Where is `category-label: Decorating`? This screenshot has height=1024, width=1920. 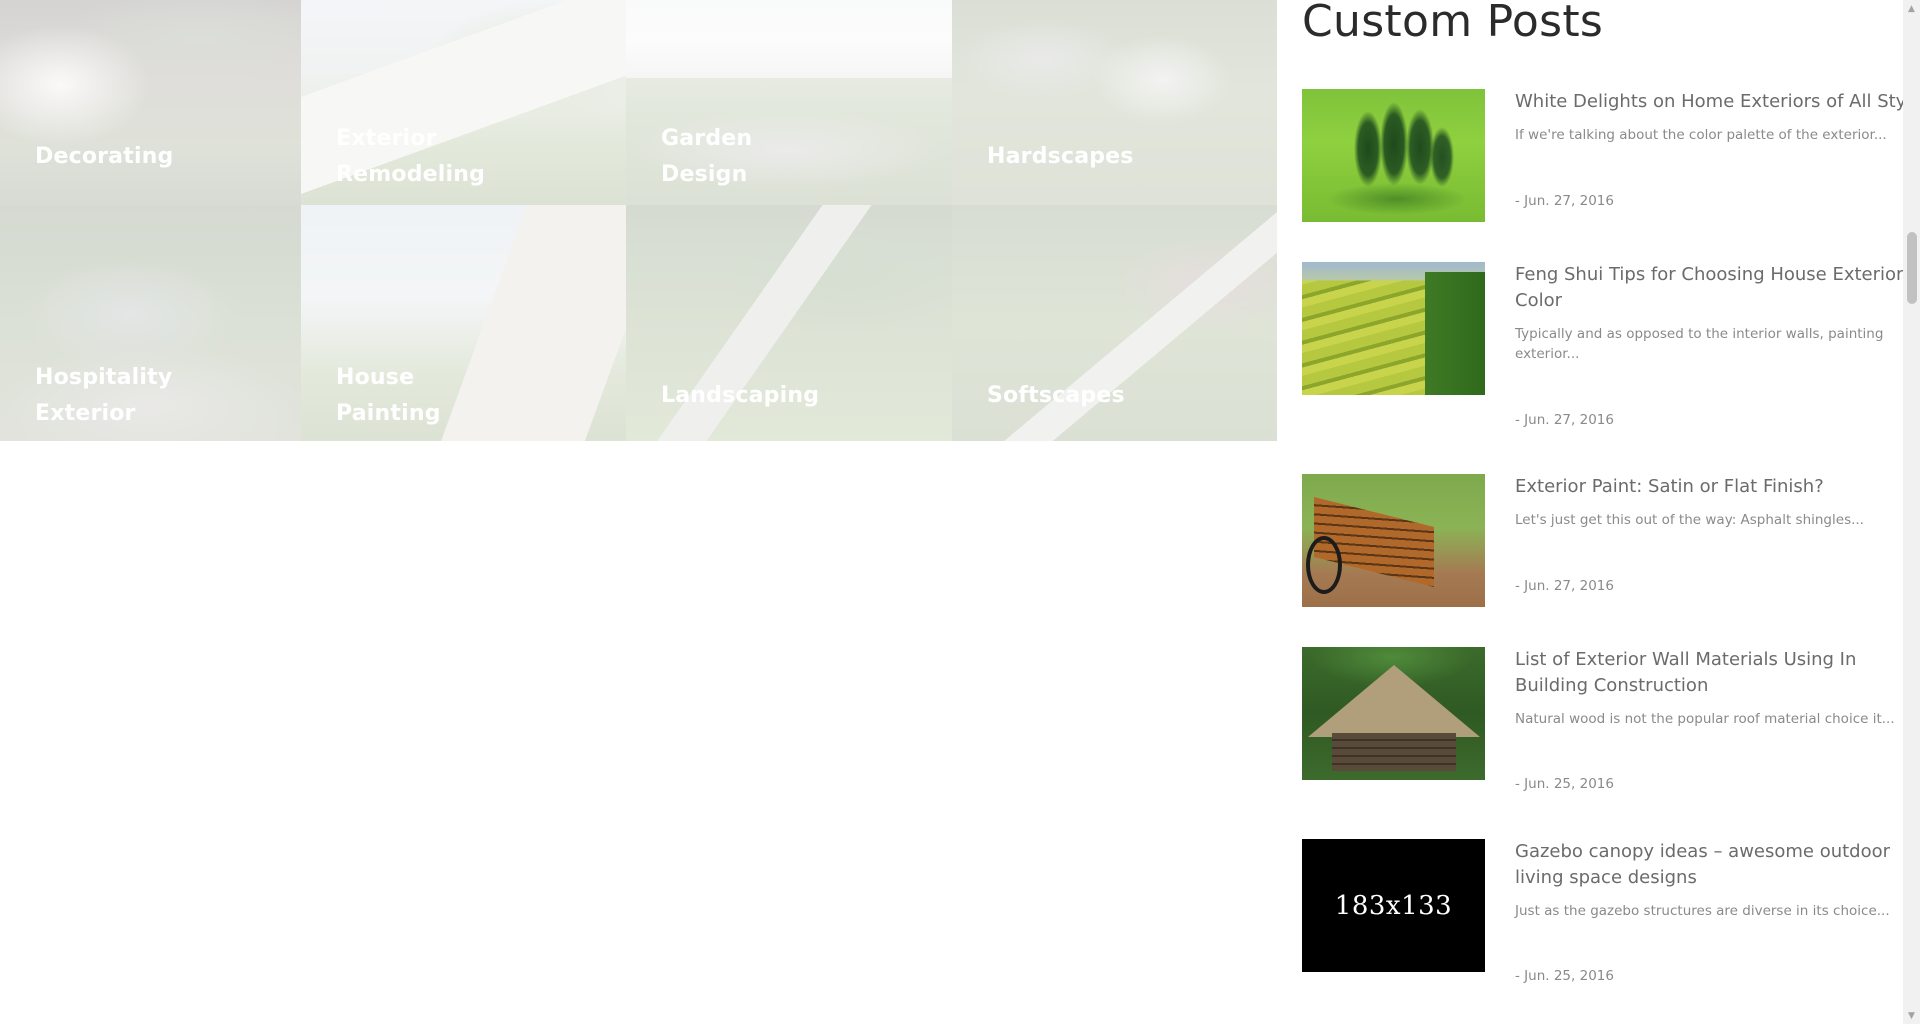
category-label: Decorating is located at coordinates (104, 156).